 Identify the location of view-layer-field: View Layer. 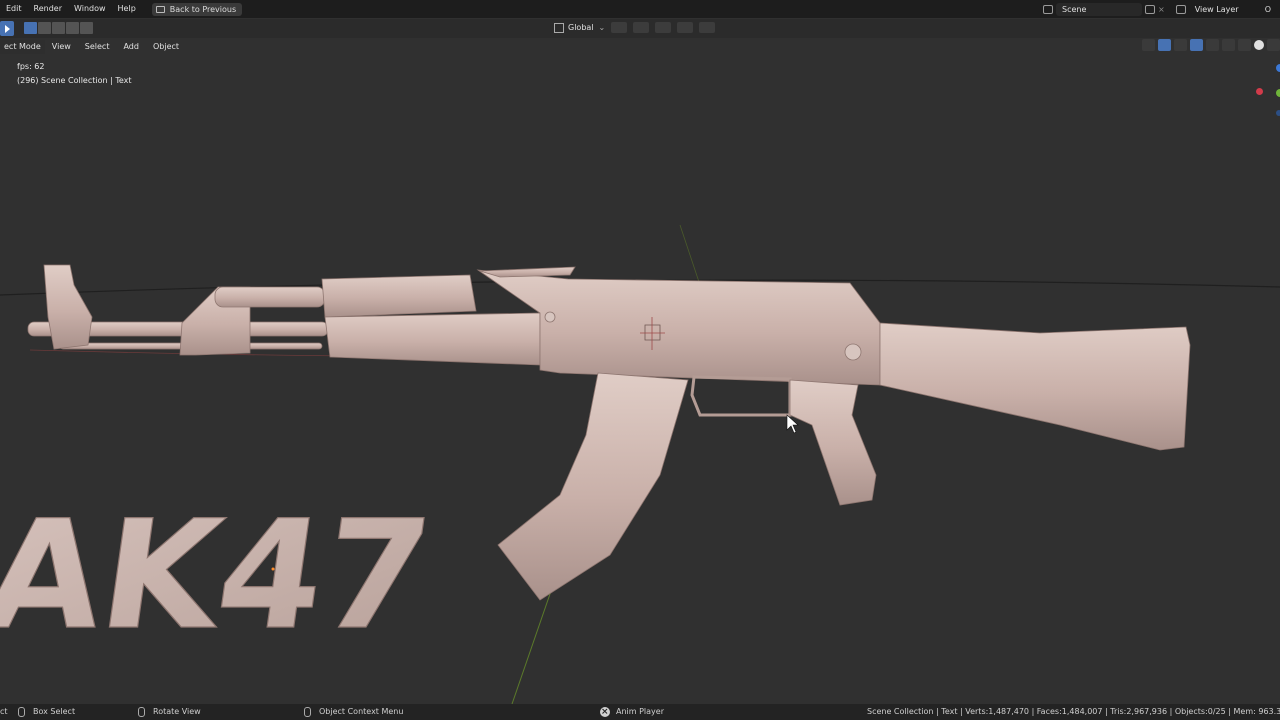
(1224, 9).